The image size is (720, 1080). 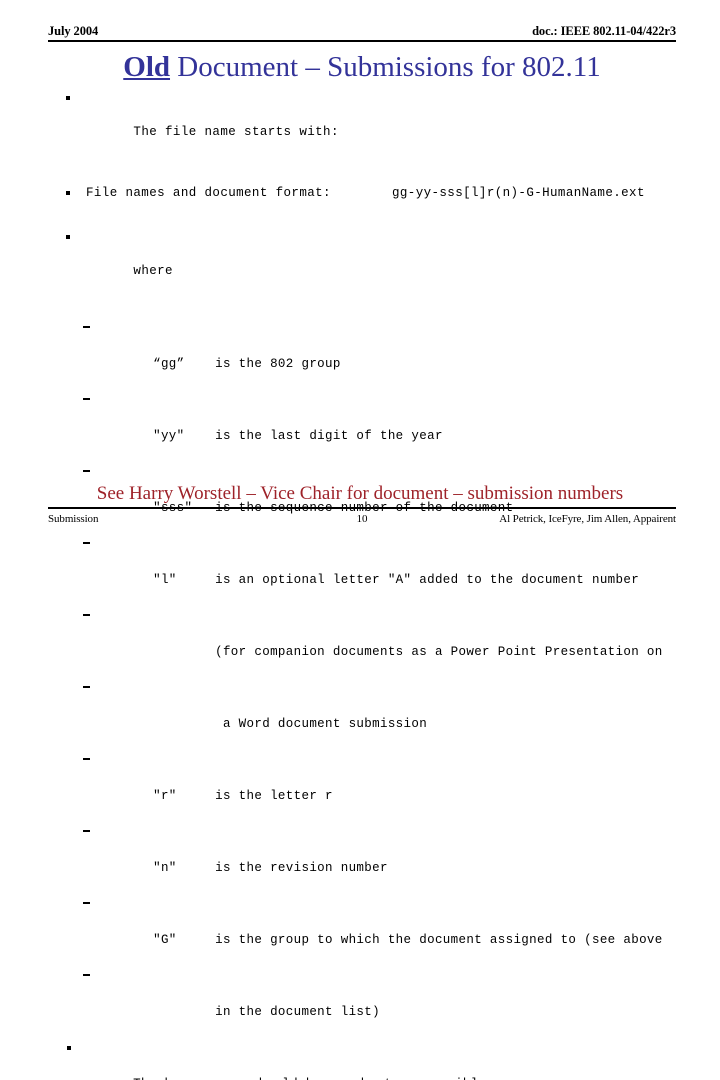 I want to click on definition-row: a Word document submission, so click(x=374, y=715).